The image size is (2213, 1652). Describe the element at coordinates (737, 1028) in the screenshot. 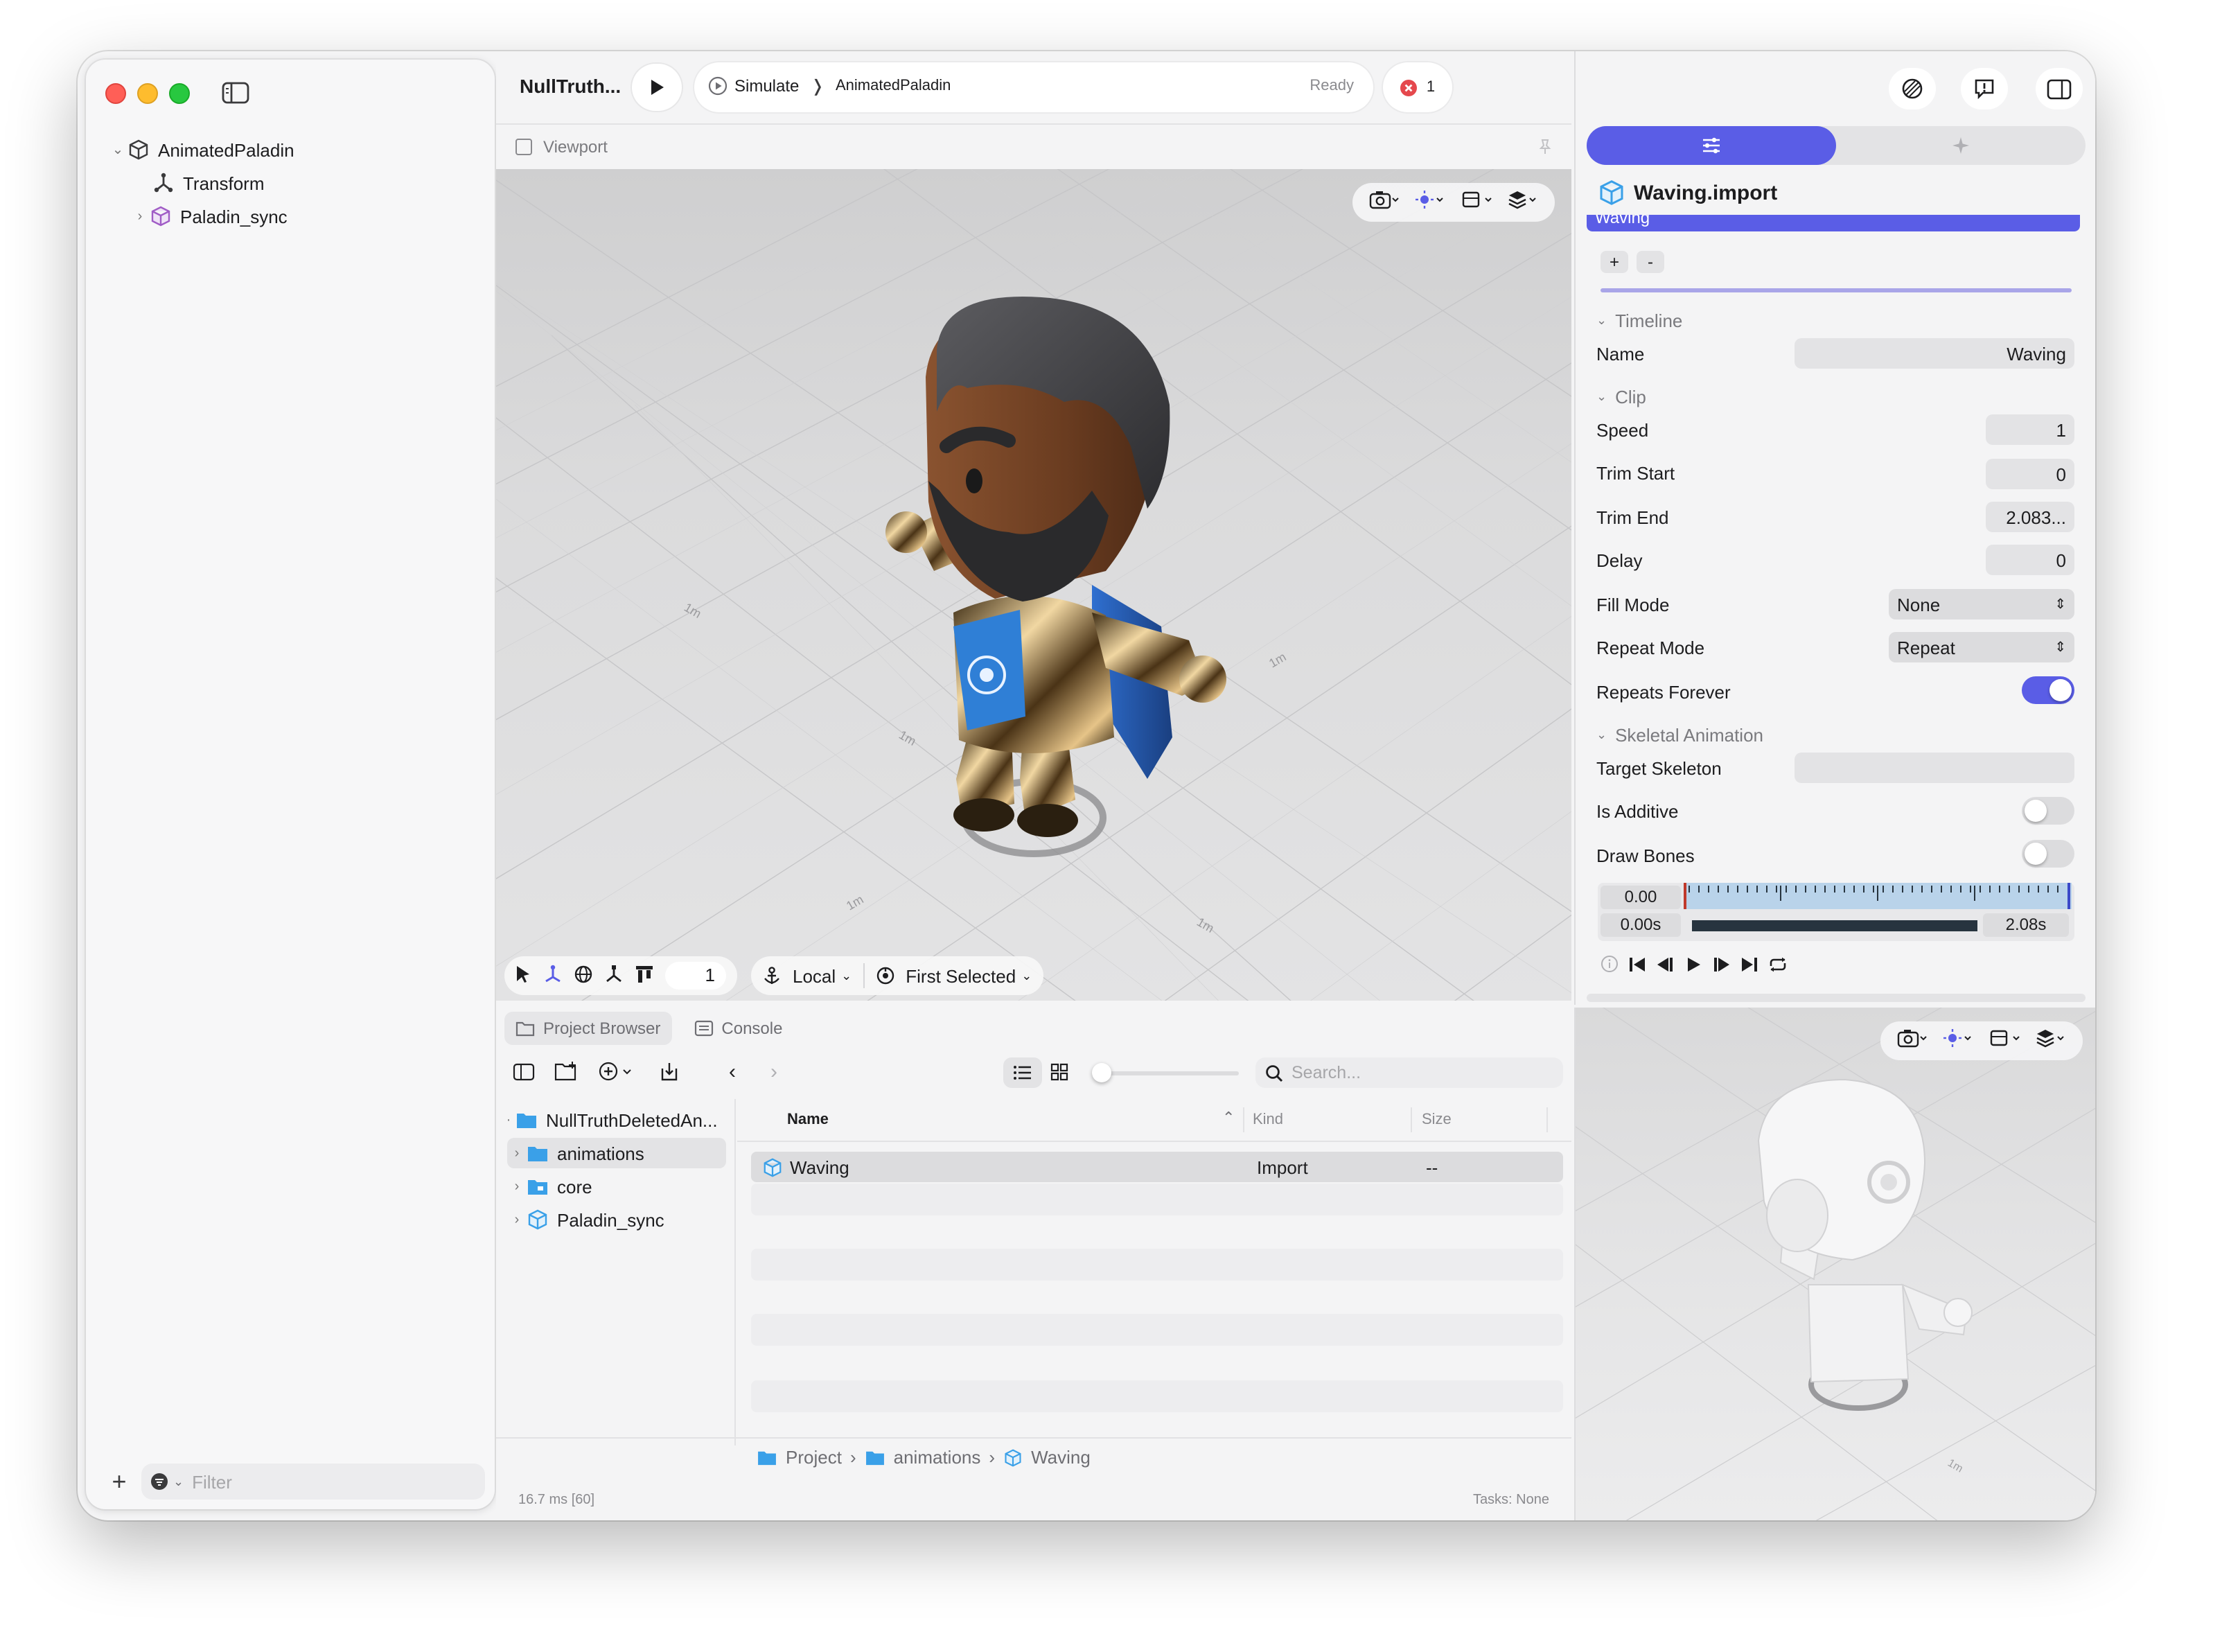

I see `tab-console: Console` at that location.